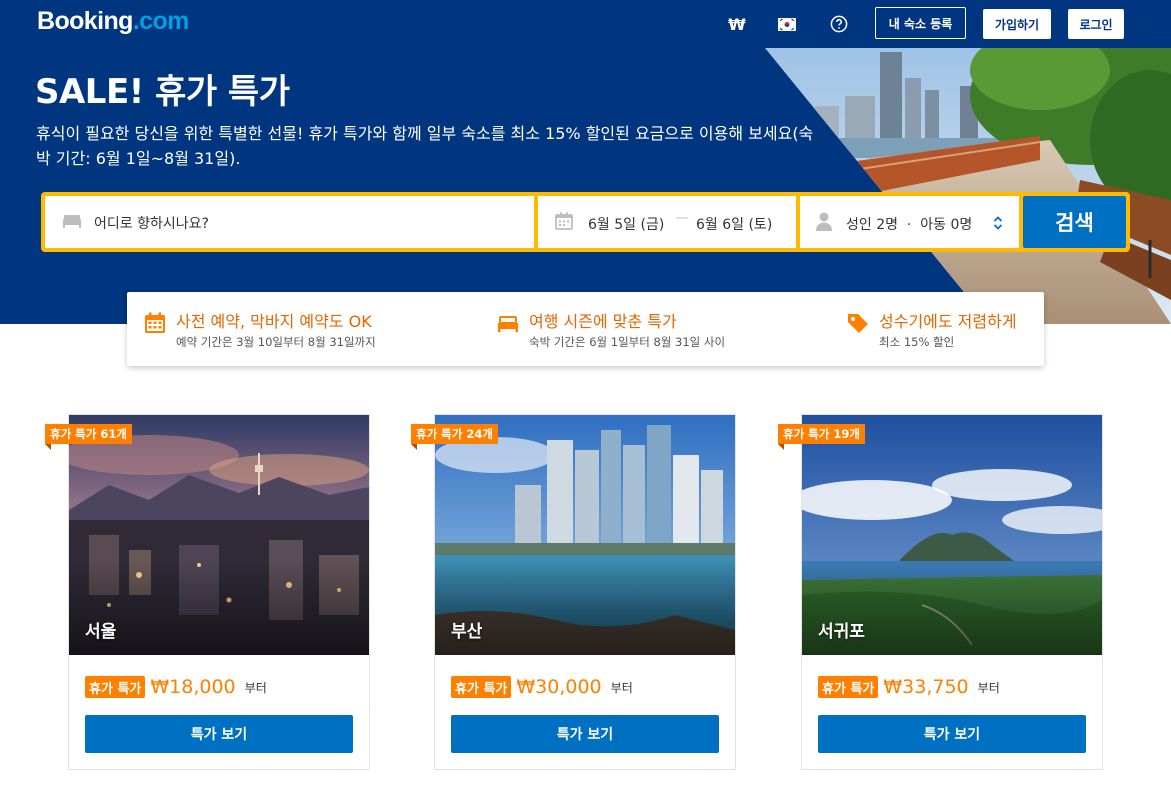  Describe the element at coordinates (289, 222) in the screenshot. I see `destination-field: 어디로 향하시나요?` at that location.